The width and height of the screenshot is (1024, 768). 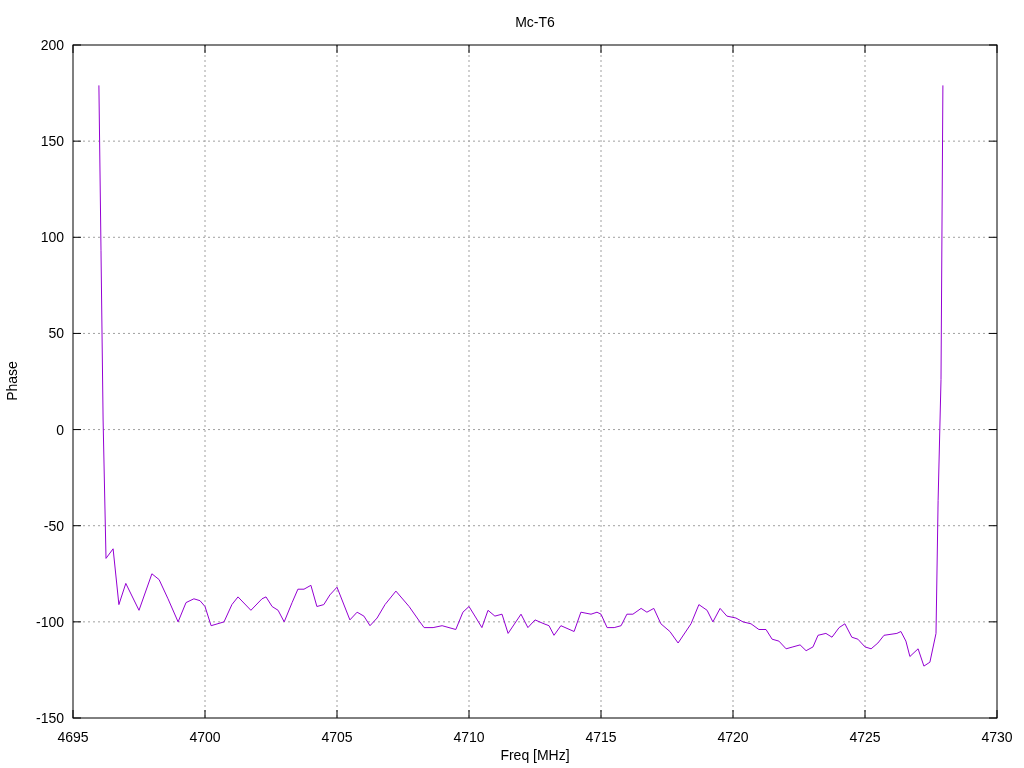 I want to click on x-tick-label: 4710, so click(x=469, y=737).